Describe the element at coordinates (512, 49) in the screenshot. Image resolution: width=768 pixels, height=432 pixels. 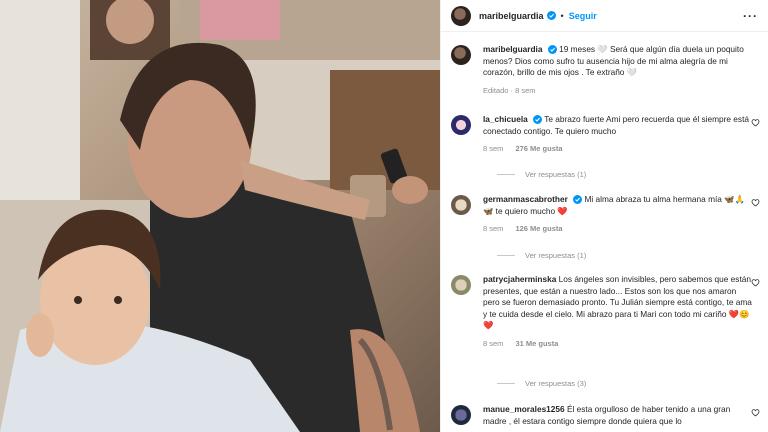
I see `caption-username: maribelguardia` at that location.